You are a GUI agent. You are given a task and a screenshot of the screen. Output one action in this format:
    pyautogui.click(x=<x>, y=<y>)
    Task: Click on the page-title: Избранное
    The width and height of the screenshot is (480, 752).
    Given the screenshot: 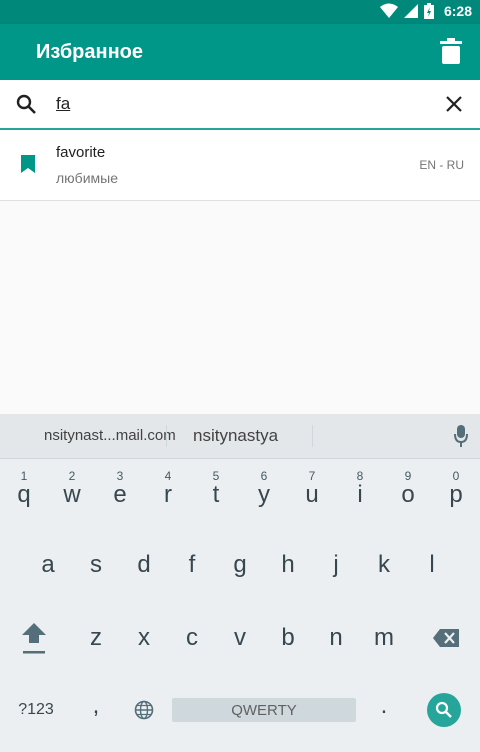 What is the action you would take?
    pyautogui.click(x=90, y=52)
    